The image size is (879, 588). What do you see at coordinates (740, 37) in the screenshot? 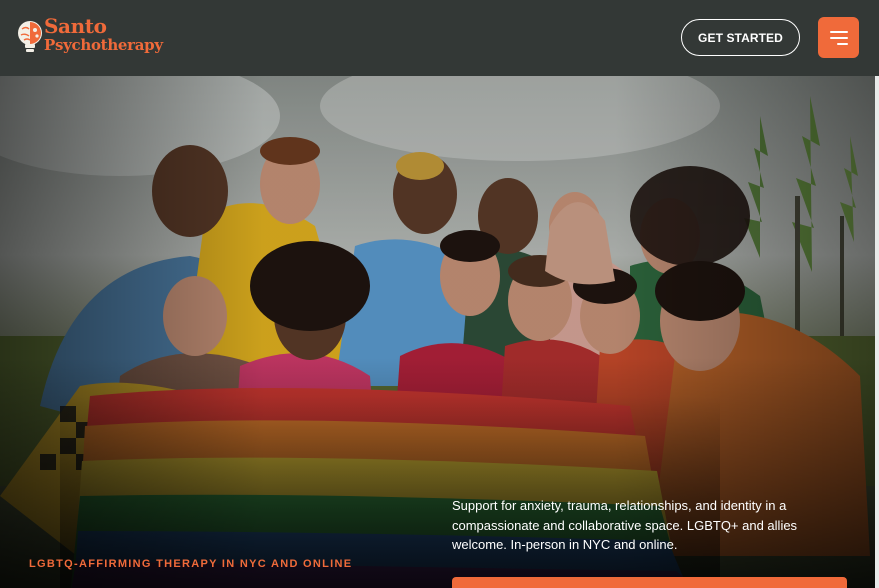
I see `get-started-button: GET STARTED` at bounding box center [740, 37].